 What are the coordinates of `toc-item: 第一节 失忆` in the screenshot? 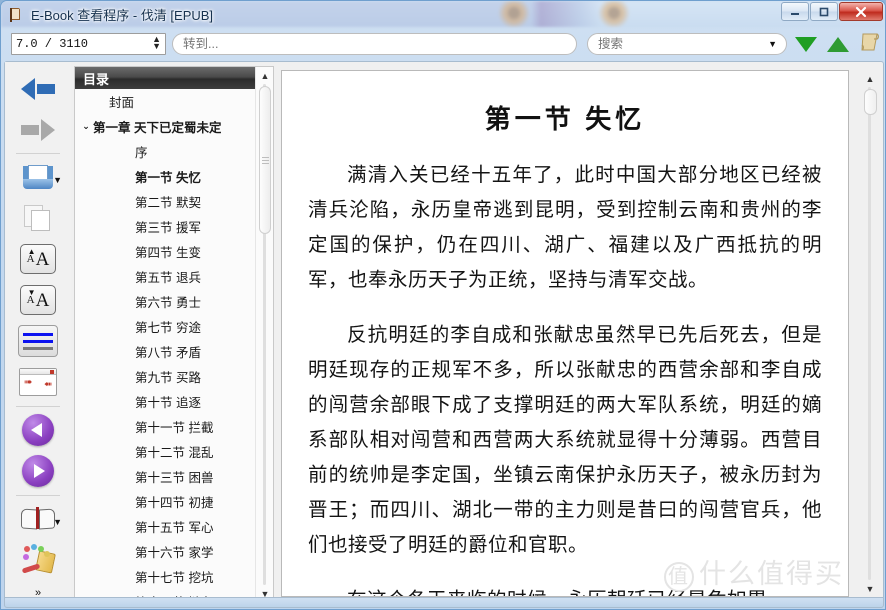 It's located at (174, 176).